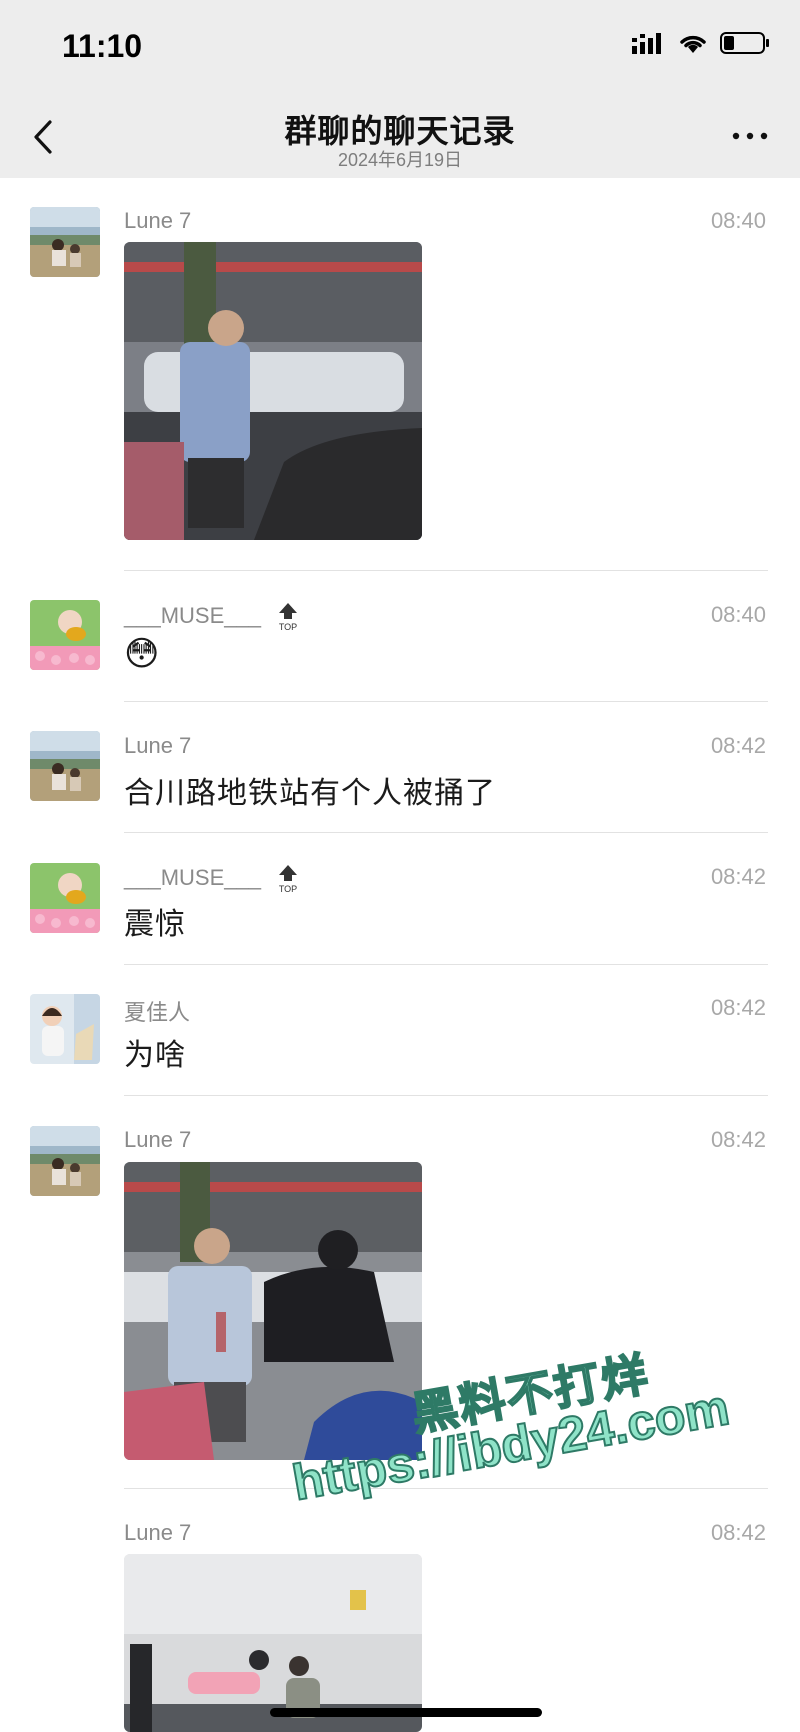  I want to click on message-sender: 夏佳人, so click(157, 1012).